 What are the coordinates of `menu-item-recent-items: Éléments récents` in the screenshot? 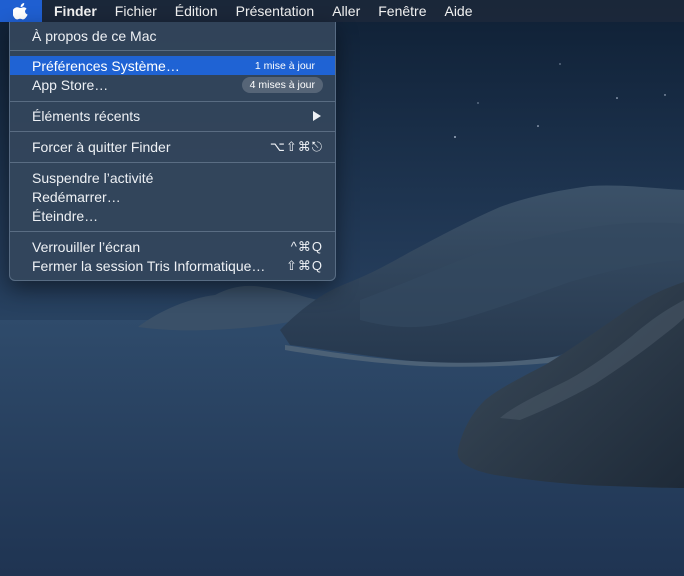 It's located at (172, 115).